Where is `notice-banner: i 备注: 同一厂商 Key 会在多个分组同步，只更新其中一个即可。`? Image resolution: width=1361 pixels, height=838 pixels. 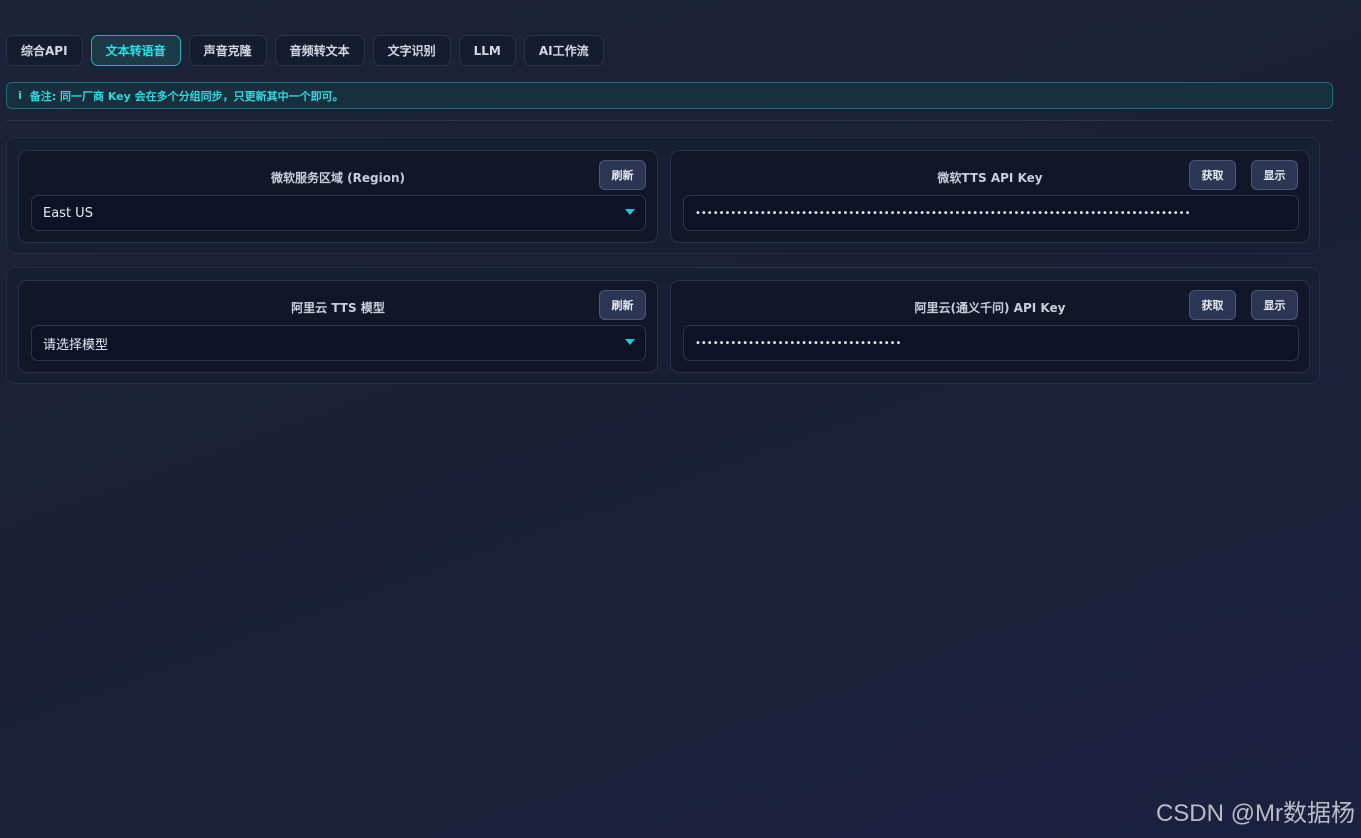 notice-banner: i 备注: 同一厂商 Key 会在多个分组同步，只更新其中一个即可。 is located at coordinates (669, 95).